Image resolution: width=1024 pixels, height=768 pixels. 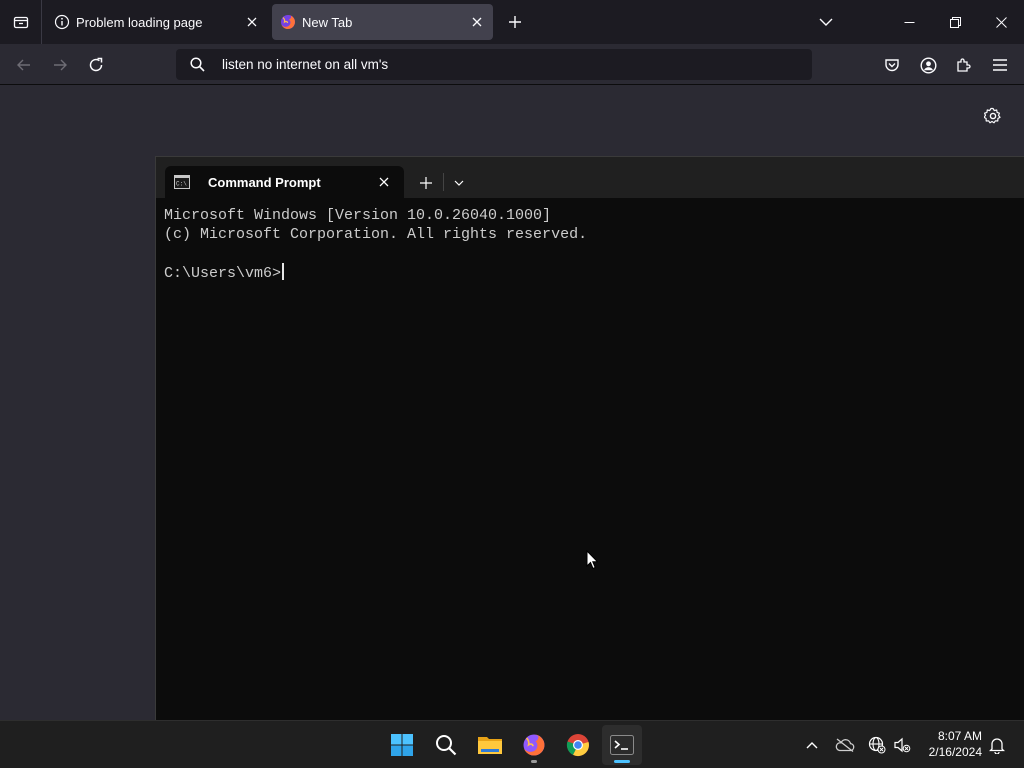 I want to click on terminal-tab-strip: C:\ Command Prompt, so click(x=590, y=177).